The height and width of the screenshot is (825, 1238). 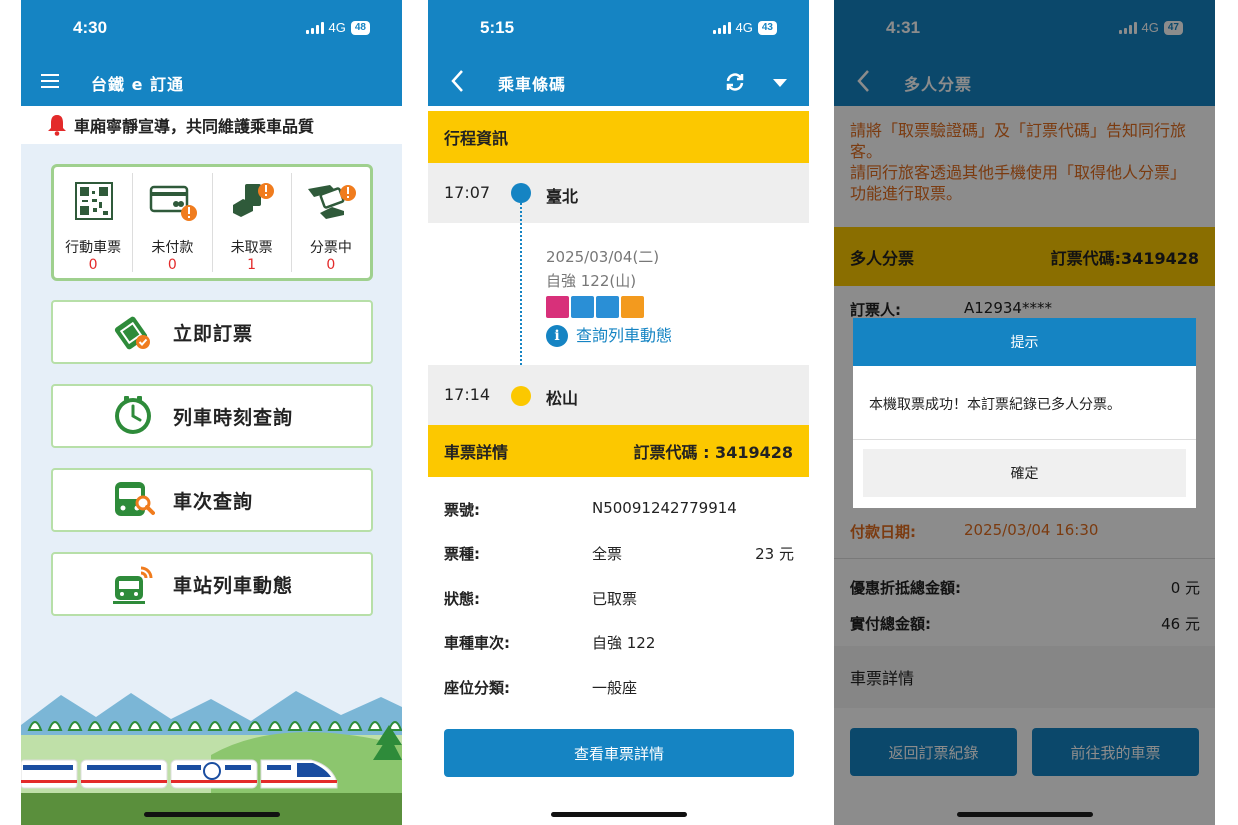 I want to click on arrival-stop: 17:14 松山, so click(x=618, y=395).